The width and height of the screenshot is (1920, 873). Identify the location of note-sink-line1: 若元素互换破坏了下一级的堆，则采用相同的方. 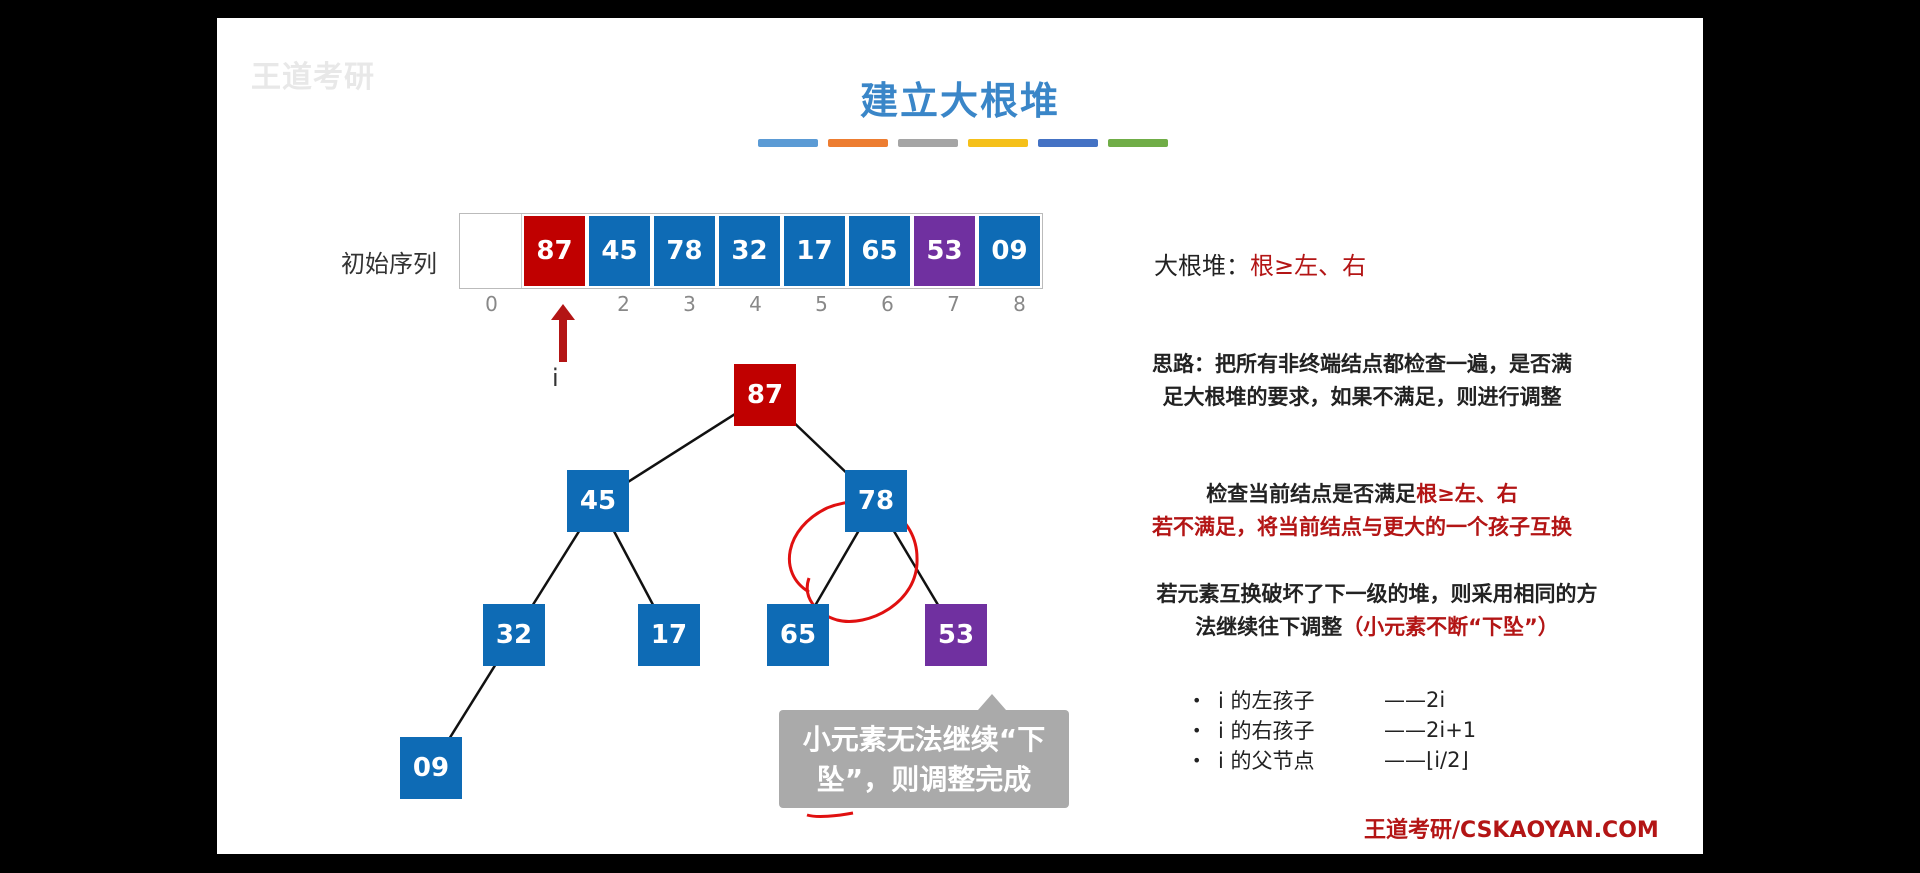
(1377, 594).